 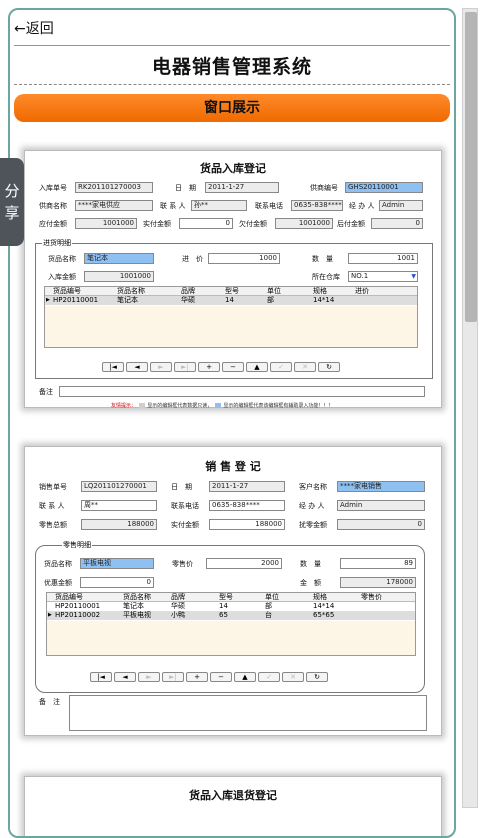 I want to click on field-promo: 0, so click(x=117, y=582).